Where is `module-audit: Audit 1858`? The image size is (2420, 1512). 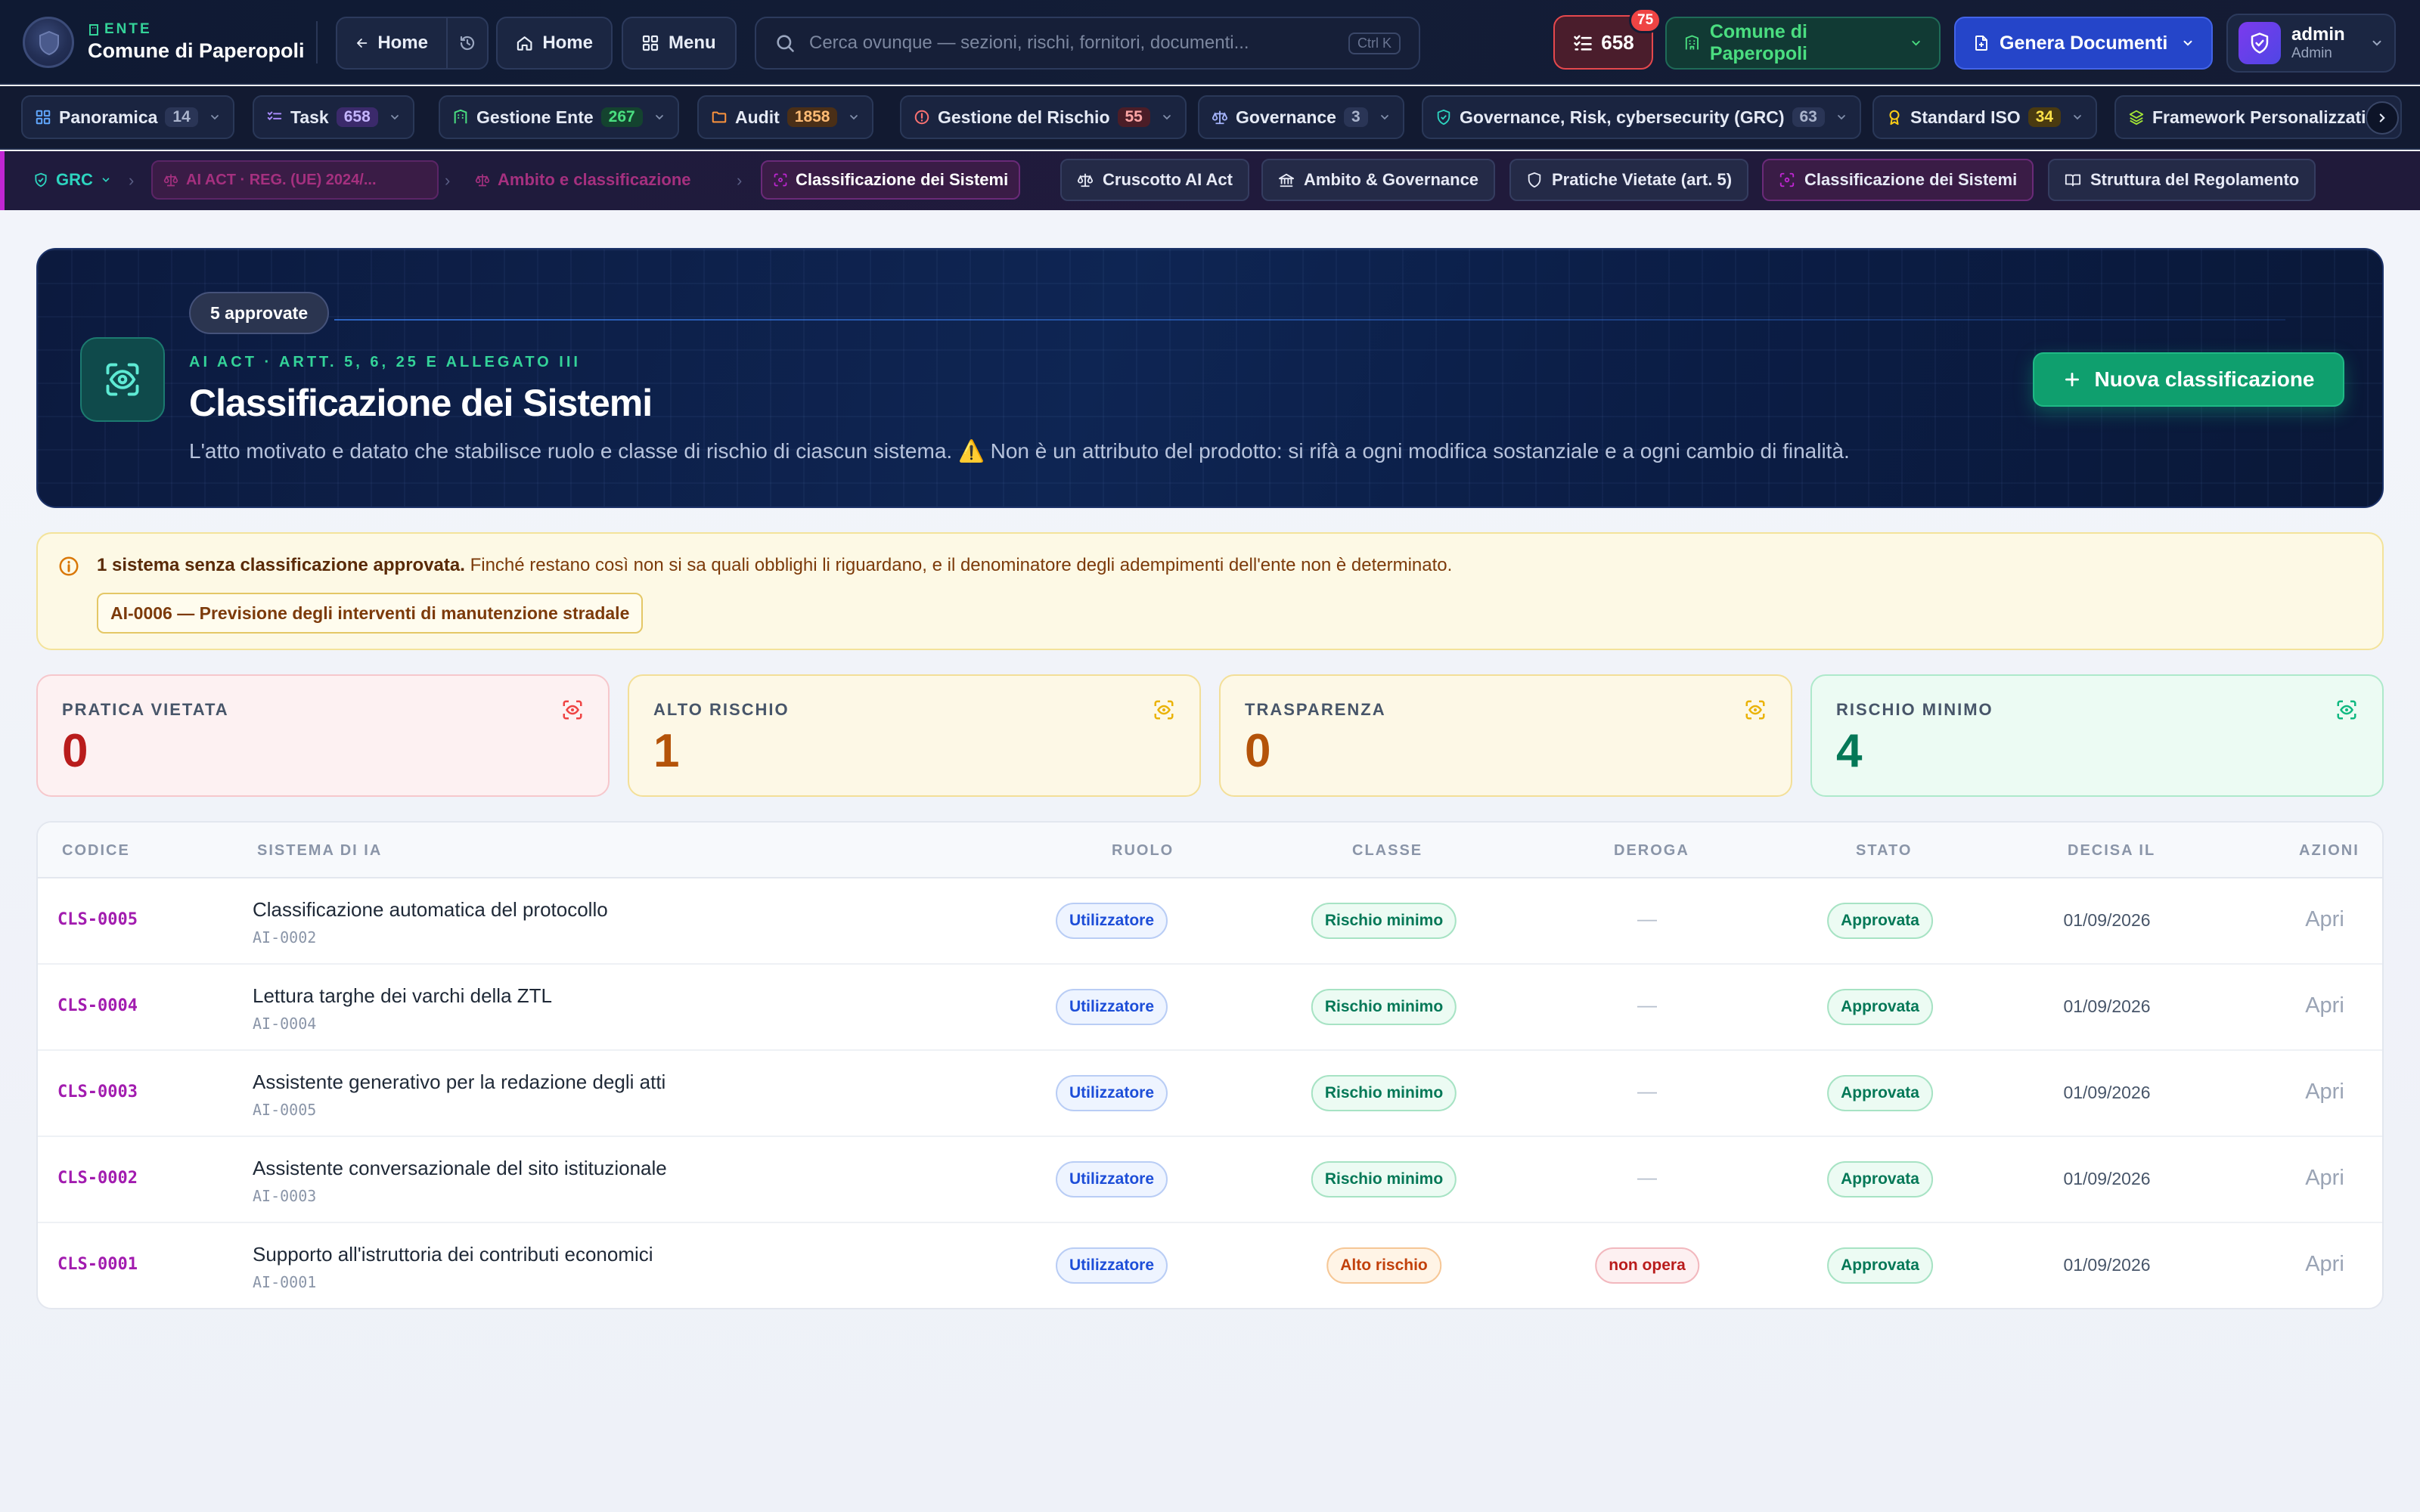 module-audit: Audit 1858 is located at coordinates (785, 117).